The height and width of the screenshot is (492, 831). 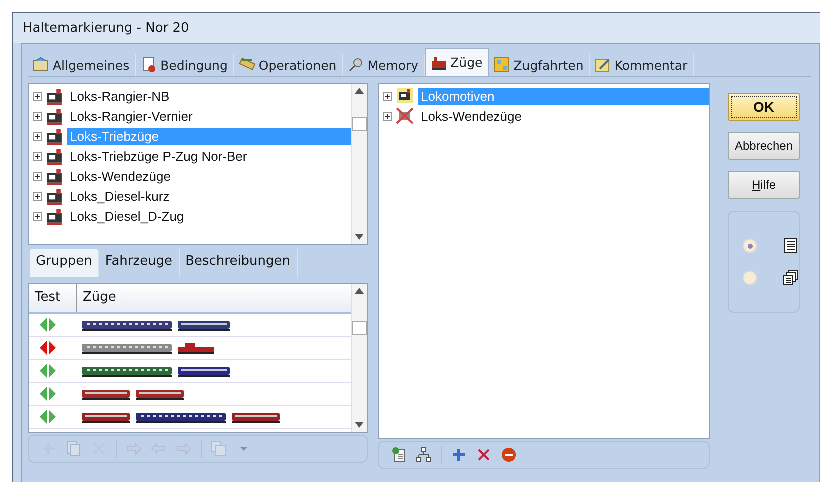 I want to click on hierarchy-icon, so click(x=424, y=455).